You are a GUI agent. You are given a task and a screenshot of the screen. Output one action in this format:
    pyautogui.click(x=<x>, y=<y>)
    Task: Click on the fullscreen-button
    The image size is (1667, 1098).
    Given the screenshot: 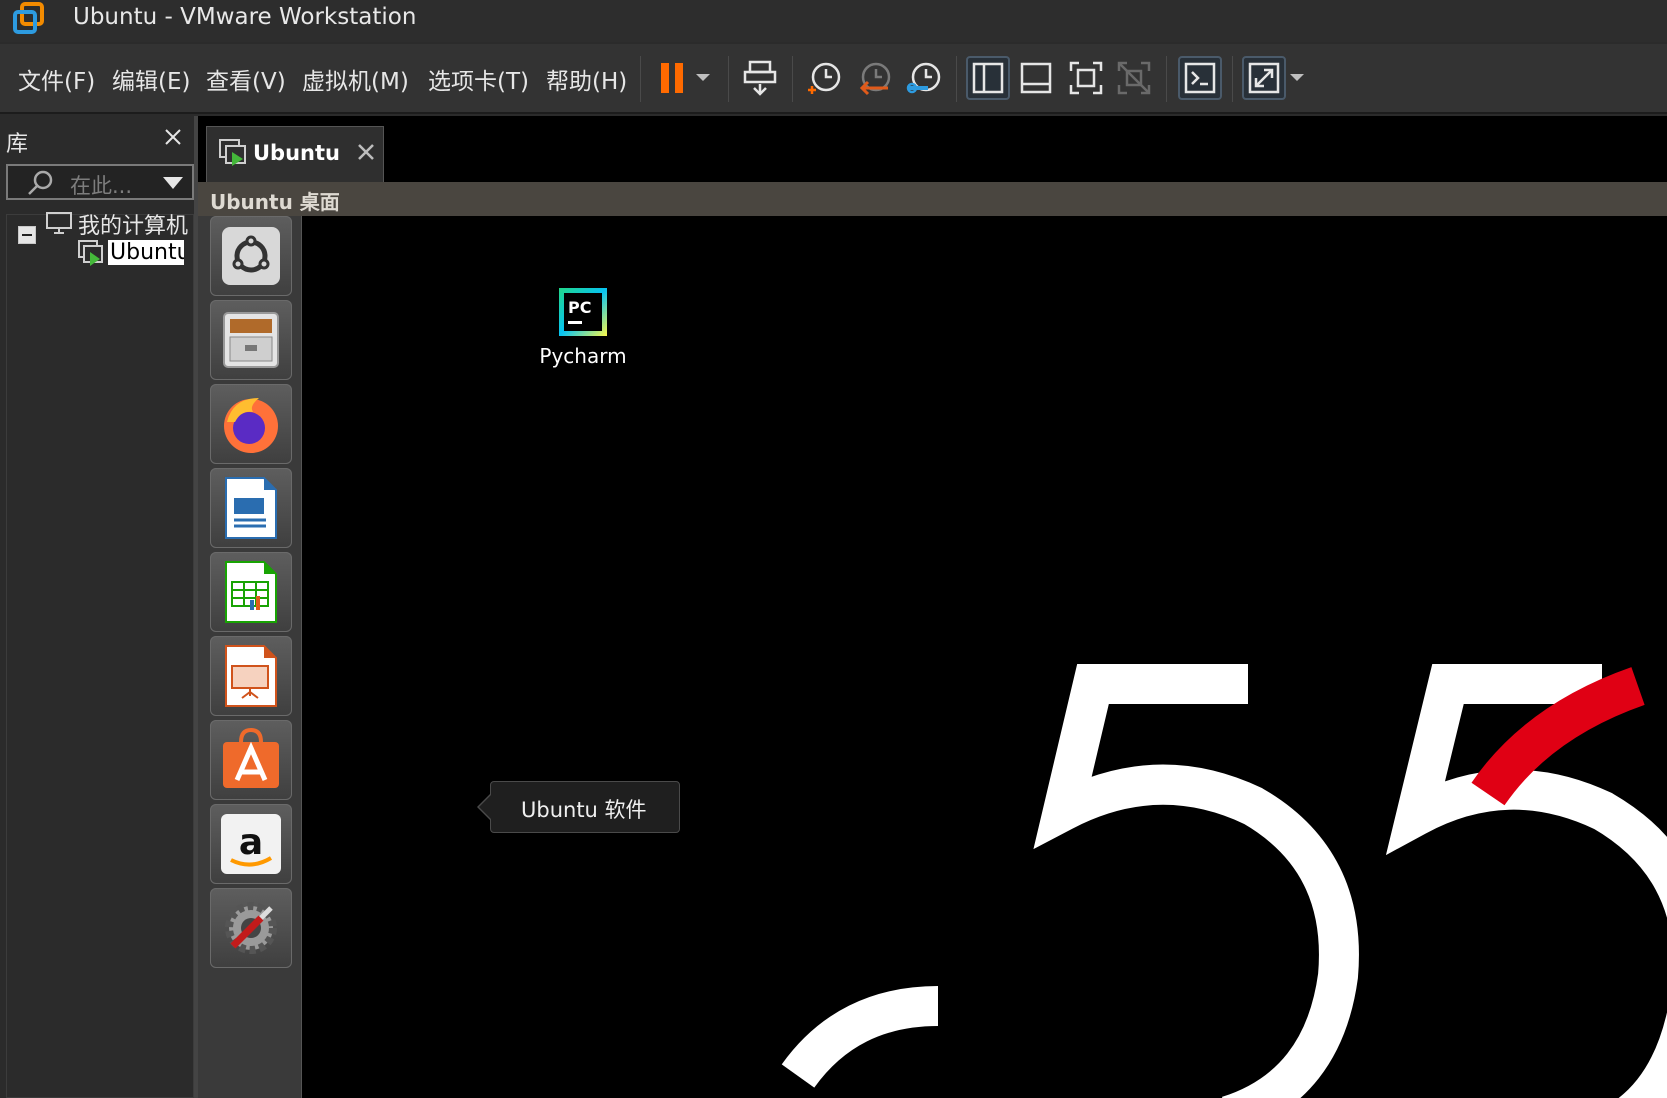 What is the action you would take?
    pyautogui.click(x=1086, y=78)
    